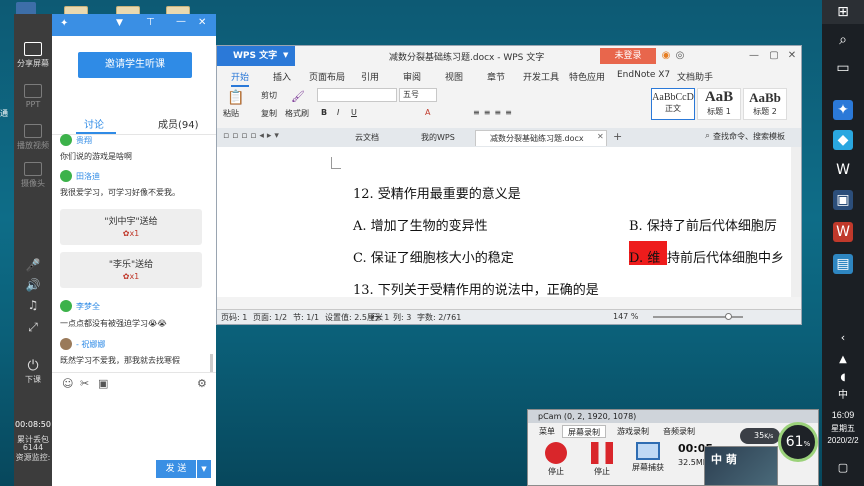 The height and width of the screenshot is (486, 864). Describe the element at coordinates (103, 383) in the screenshot. I see `image-icon: ▣` at that location.